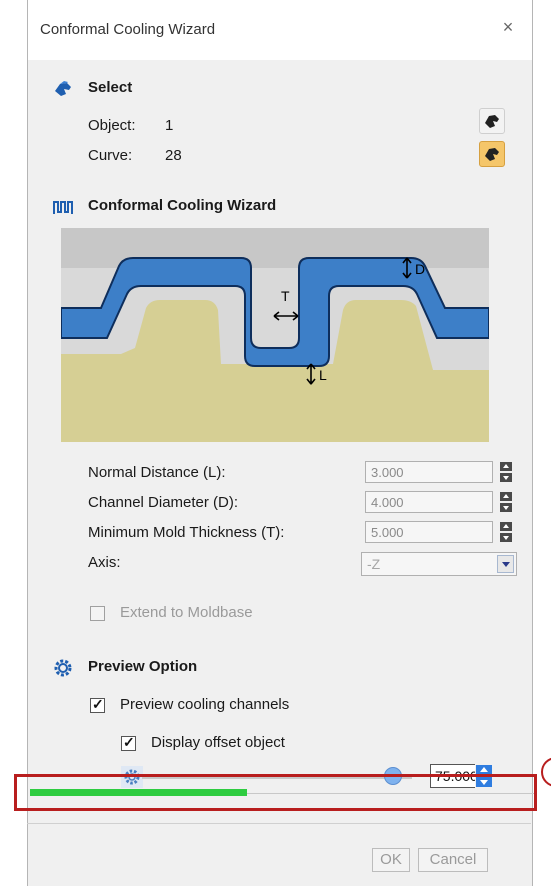 Image resolution: width=551 pixels, height=886 pixels. I want to click on ok-button: OK, so click(391, 860).